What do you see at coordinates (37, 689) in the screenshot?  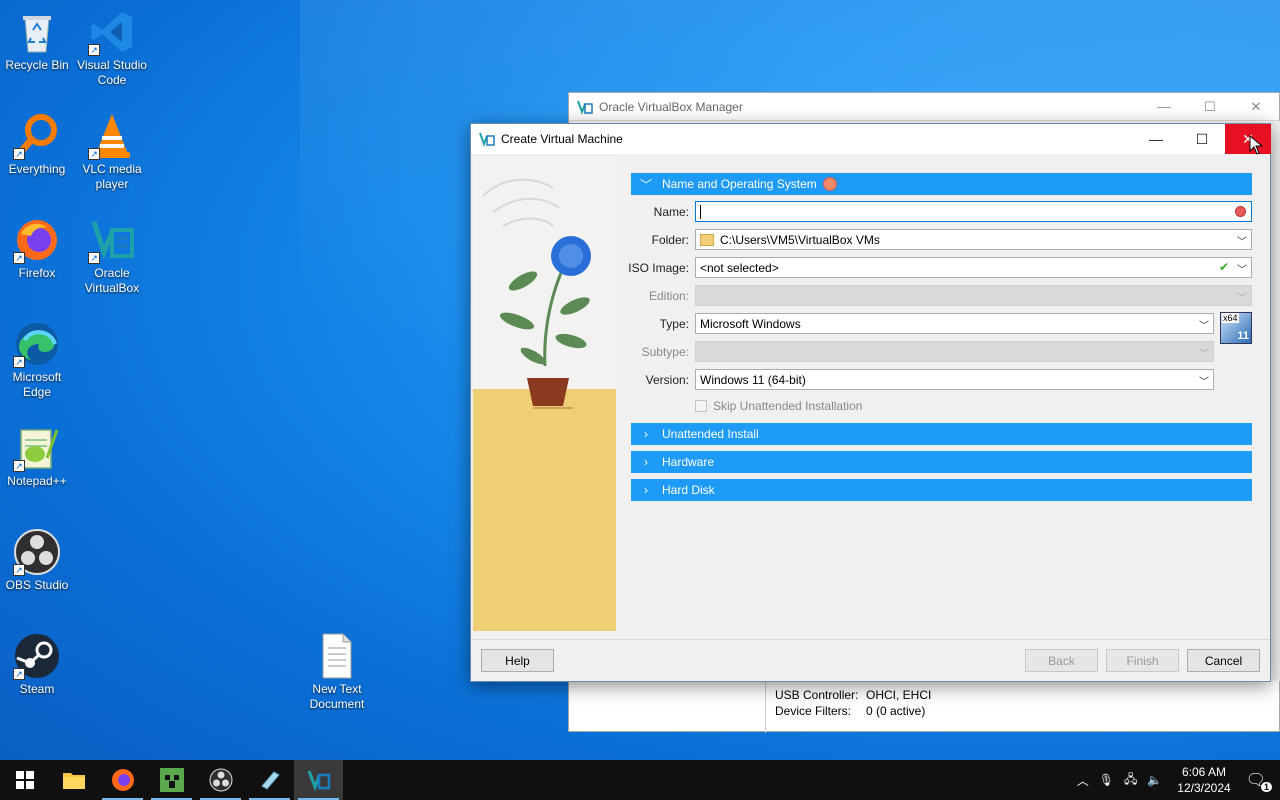 I see `desktop-icon-label: Steam` at bounding box center [37, 689].